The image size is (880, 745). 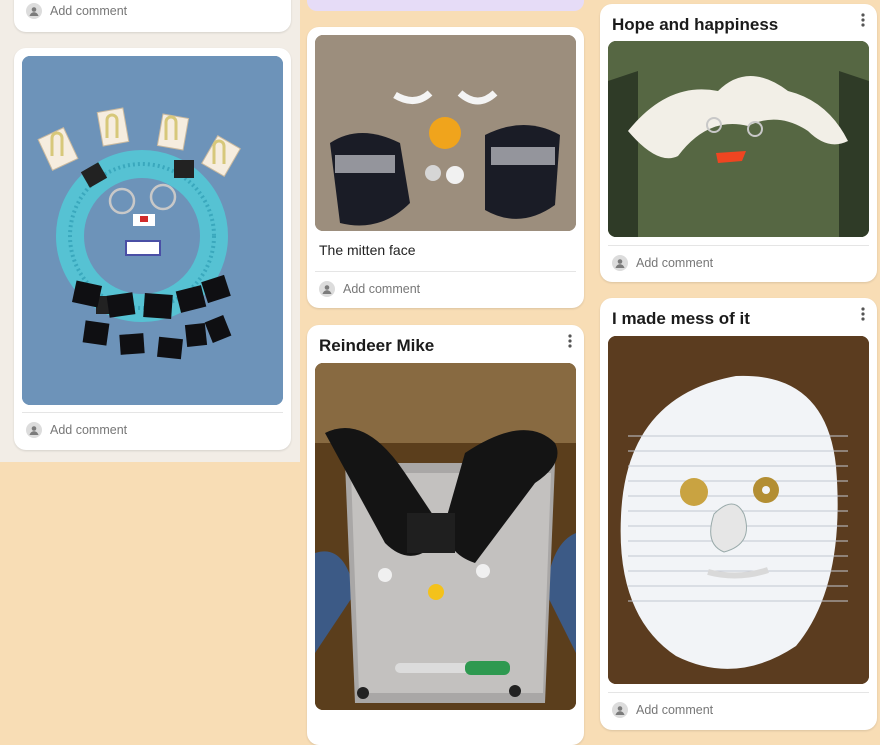 What do you see at coordinates (695, 24) in the screenshot?
I see `card-title: Hope and happiness` at bounding box center [695, 24].